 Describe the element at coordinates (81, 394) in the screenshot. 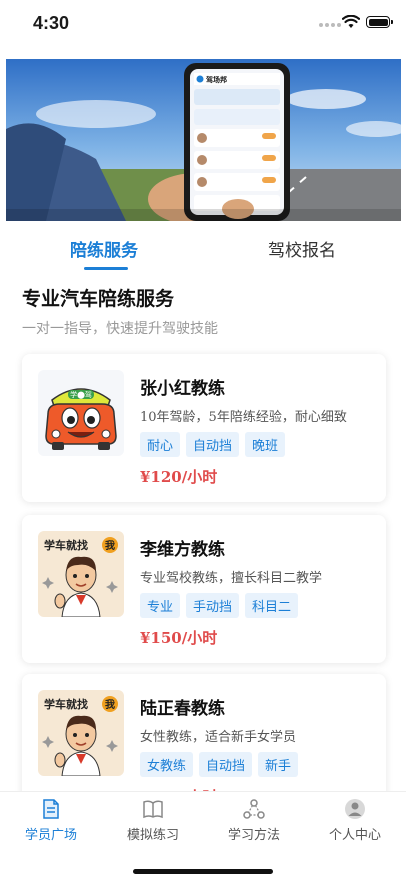

I see `avatar-cap-text: 学⬤驾` at that location.